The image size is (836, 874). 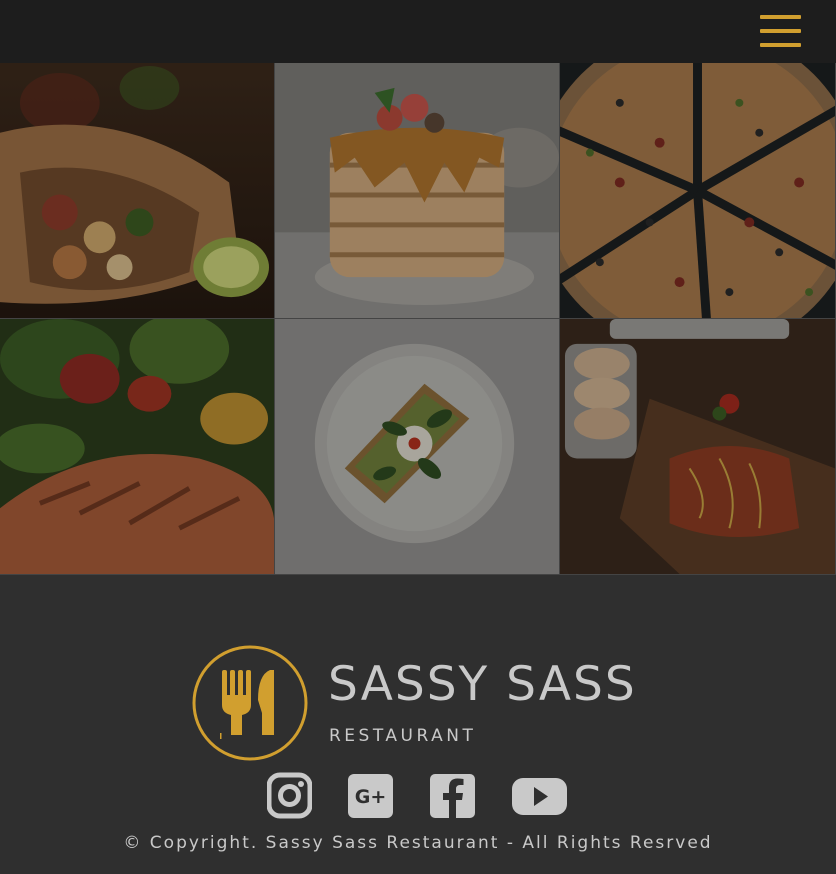 I want to click on fork-knife-logo-icon, so click(x=250, y=703).